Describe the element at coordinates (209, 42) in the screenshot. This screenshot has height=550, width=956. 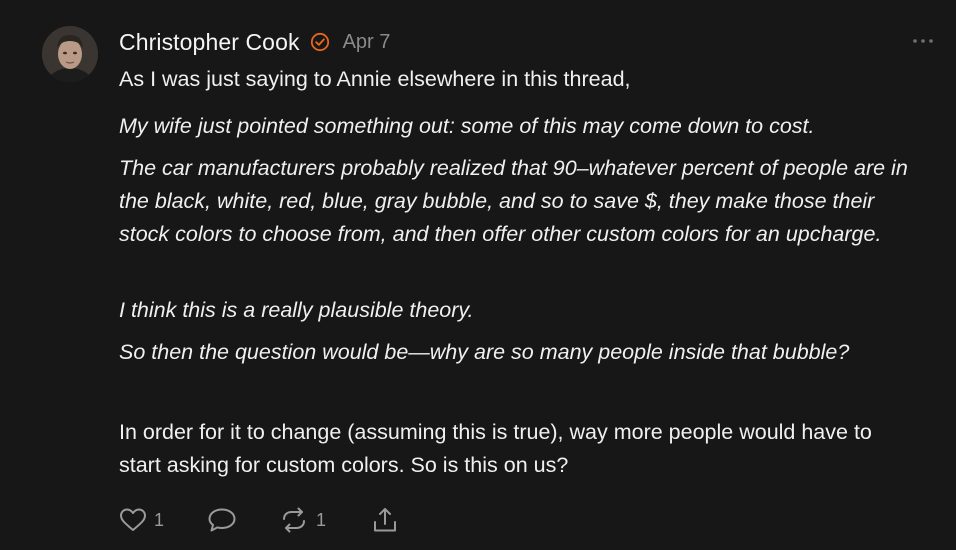
I see `author-name: Christopher Cook` at that location.